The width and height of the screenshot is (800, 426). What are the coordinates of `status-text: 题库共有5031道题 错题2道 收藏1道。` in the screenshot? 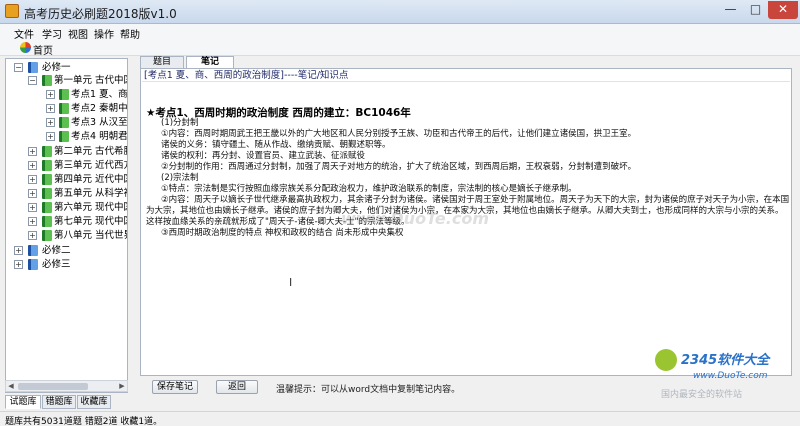 It's located at (84, 421).